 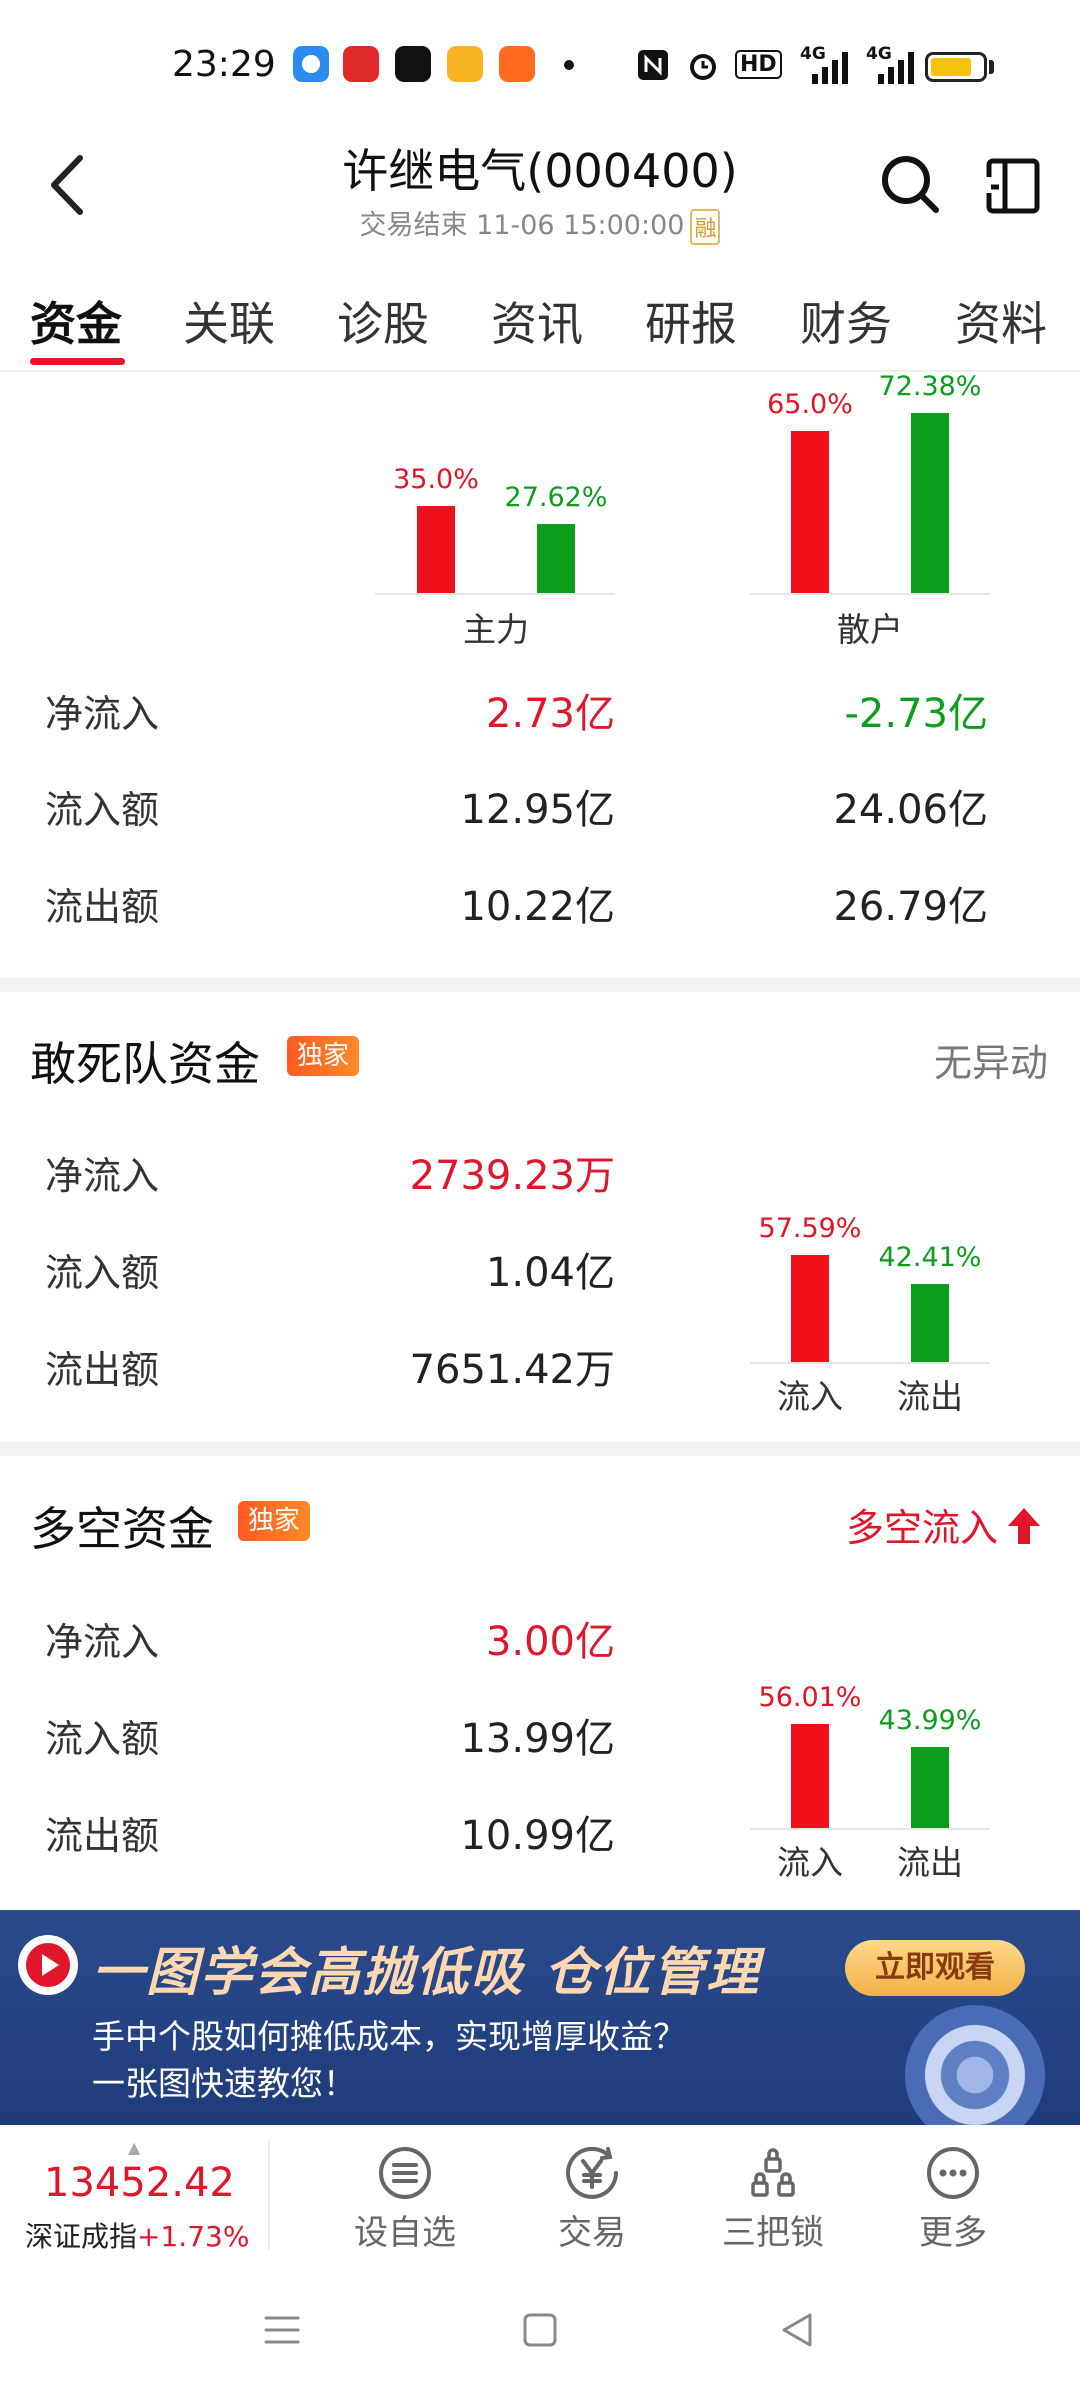 I want to click on chart-baseline-retail, so click(x=870, y=594).